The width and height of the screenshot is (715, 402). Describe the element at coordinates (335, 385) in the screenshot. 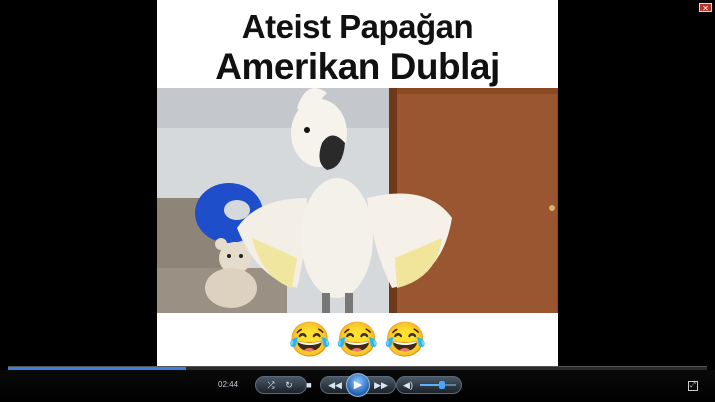

I see `rewind-icon: ◀◀` at that location.